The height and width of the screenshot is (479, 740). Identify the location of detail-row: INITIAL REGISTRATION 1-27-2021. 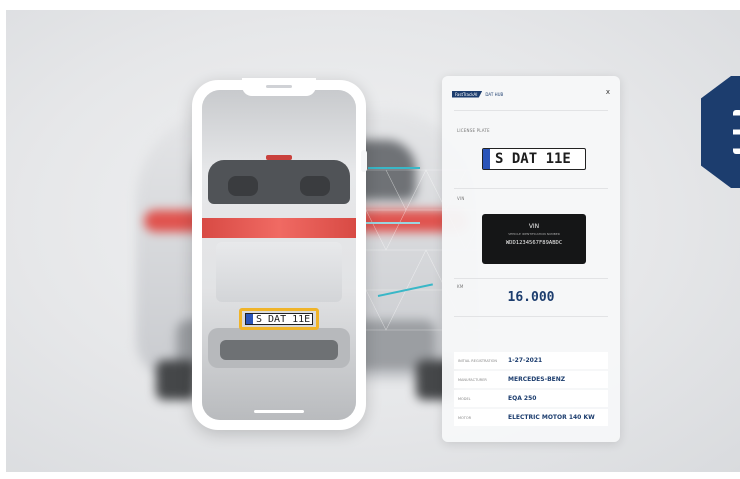
(531, 360).